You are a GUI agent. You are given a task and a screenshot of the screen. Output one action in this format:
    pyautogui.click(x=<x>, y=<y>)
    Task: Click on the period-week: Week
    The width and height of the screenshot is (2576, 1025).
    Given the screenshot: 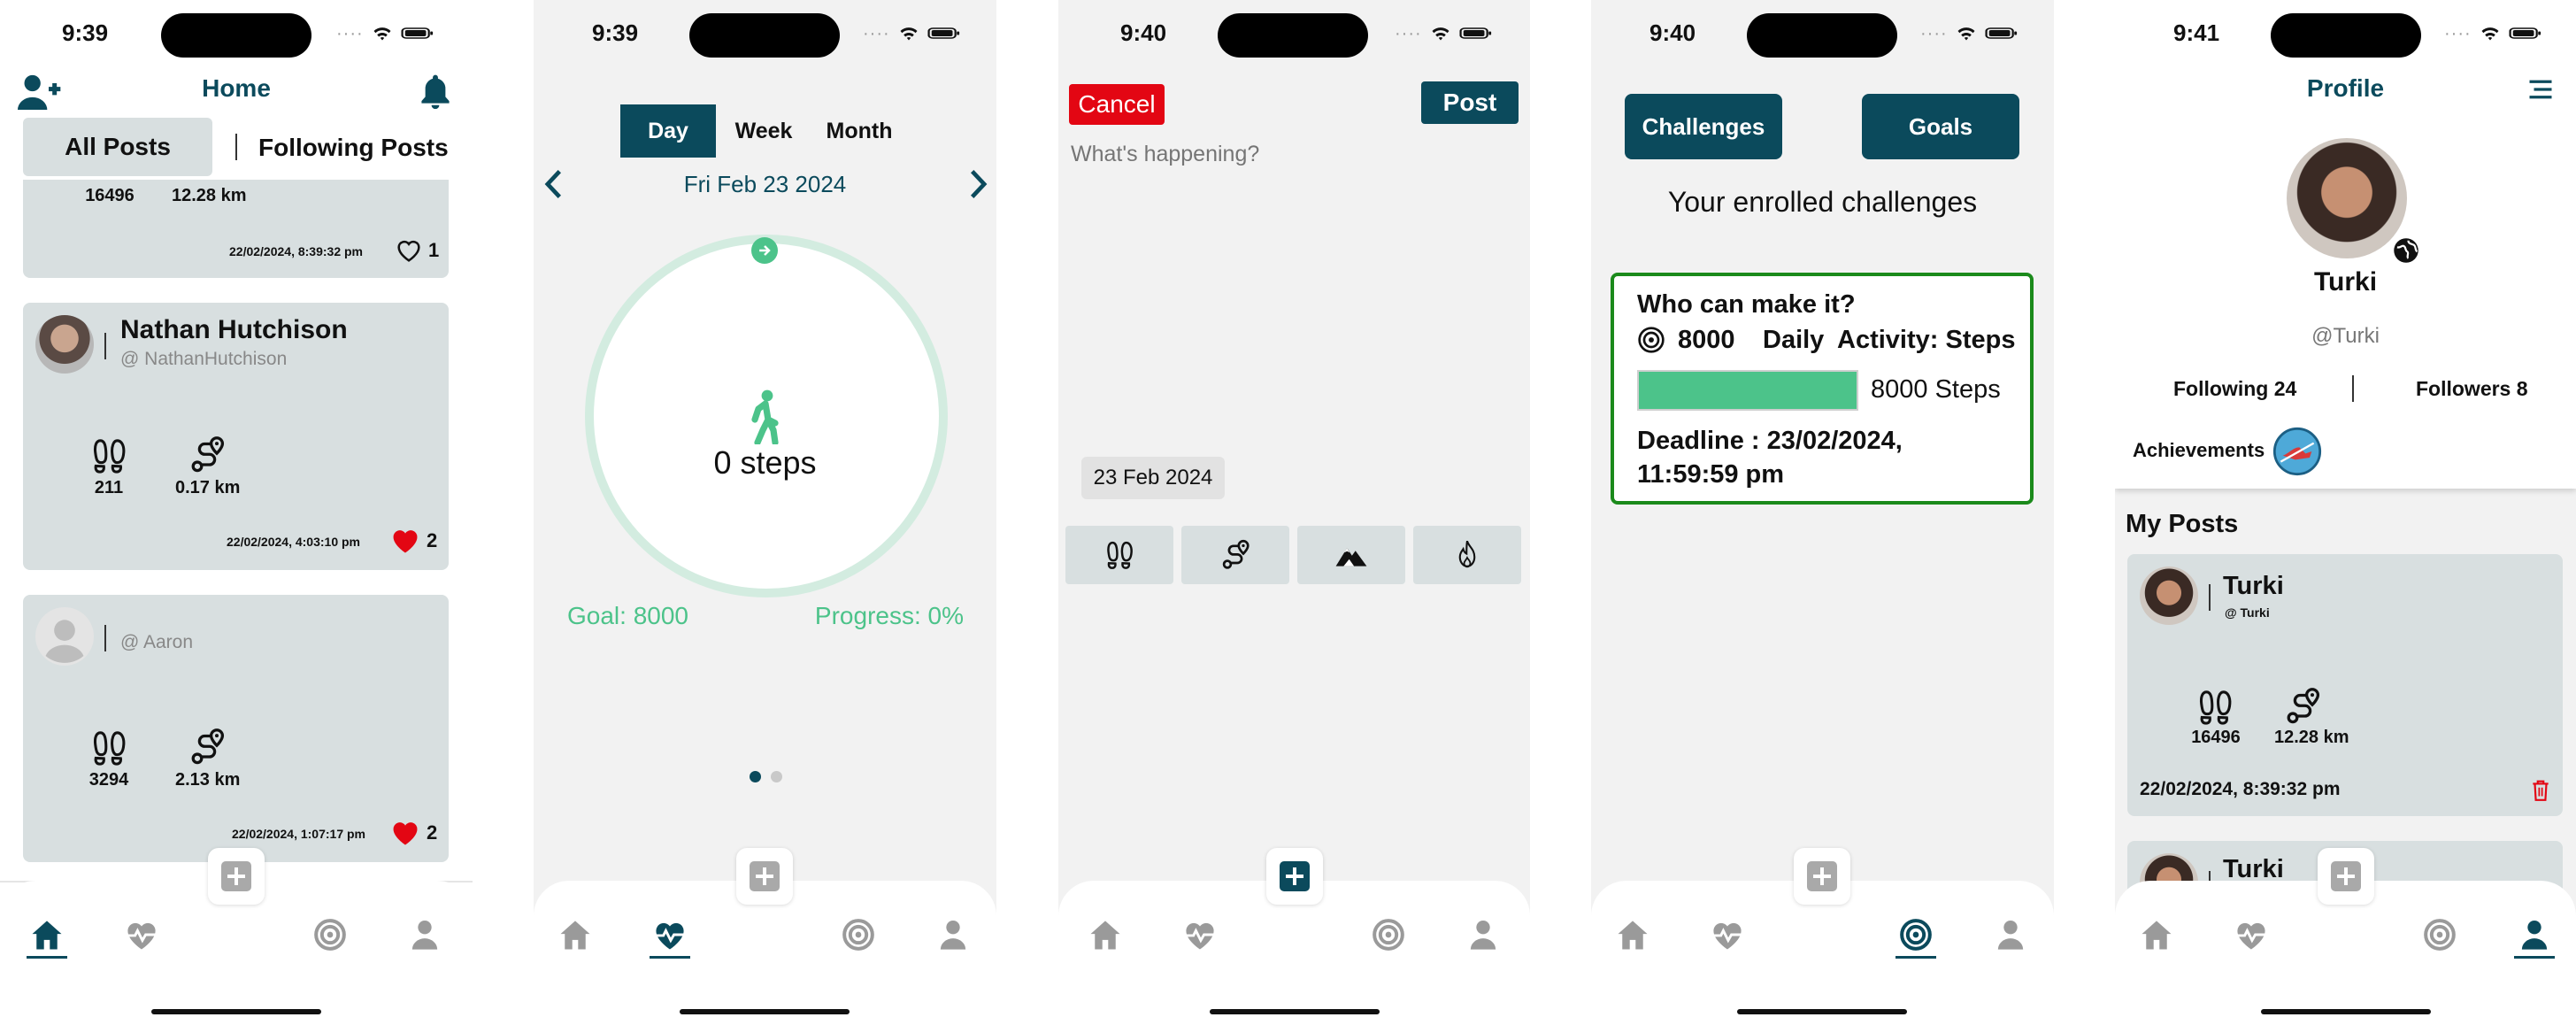 What is the action you would take?
    pyautogui.click(x=763, y=131)
    